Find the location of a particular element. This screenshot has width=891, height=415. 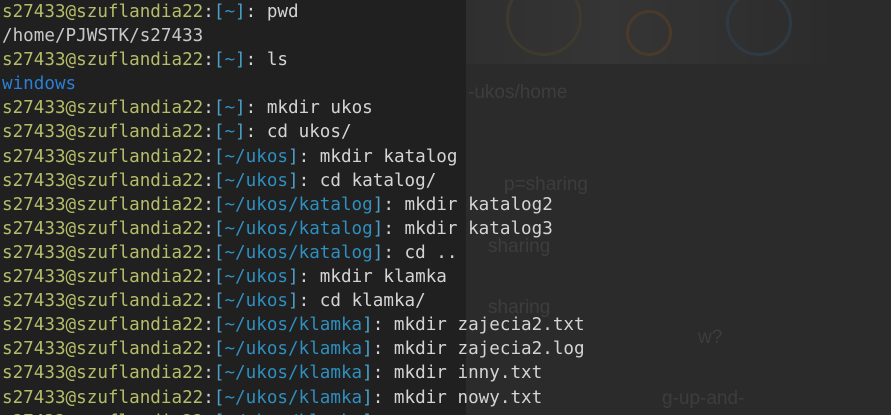

terminal-command-line: s27433@szuflandia22:[~]: mkdir ukos is located at coordinates (446, 108).